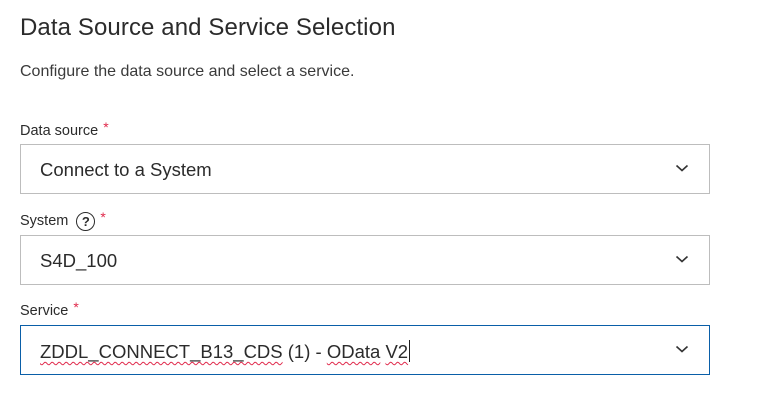  Describe the element at coordinates (79, 260) in the screenshot. I see `system-value: S4D_100` at that location.